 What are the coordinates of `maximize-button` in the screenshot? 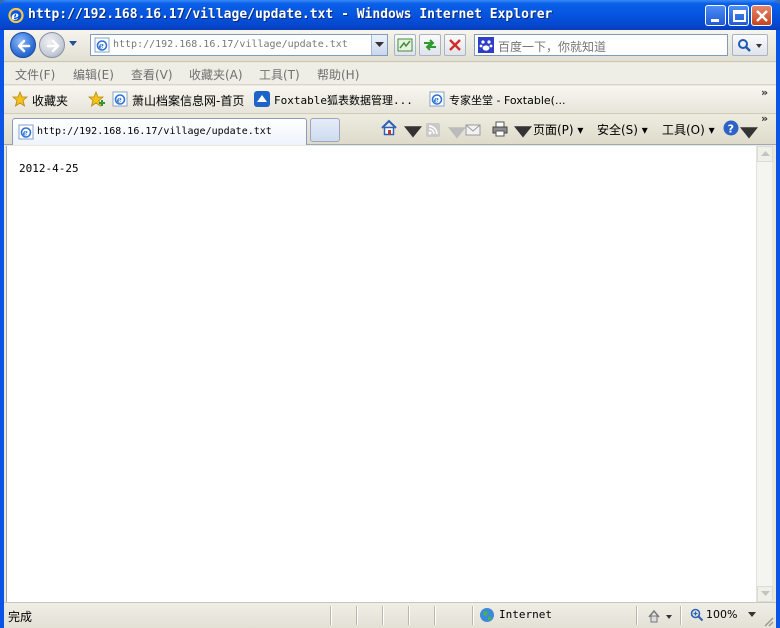 It's located at (738, 15).